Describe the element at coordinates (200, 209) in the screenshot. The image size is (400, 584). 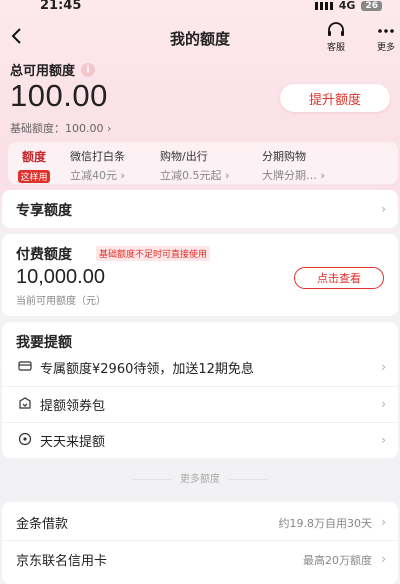
I see `exclusive-quota-row: 专享额度 ›` at that location.